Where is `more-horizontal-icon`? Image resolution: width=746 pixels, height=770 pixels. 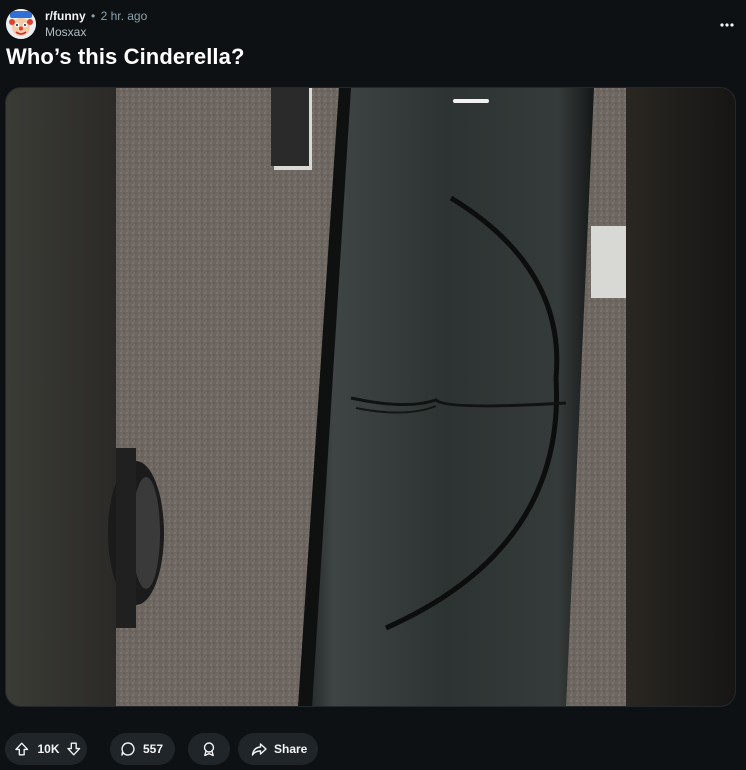
more-horizontal-icon is located at coordinates (727, 25).